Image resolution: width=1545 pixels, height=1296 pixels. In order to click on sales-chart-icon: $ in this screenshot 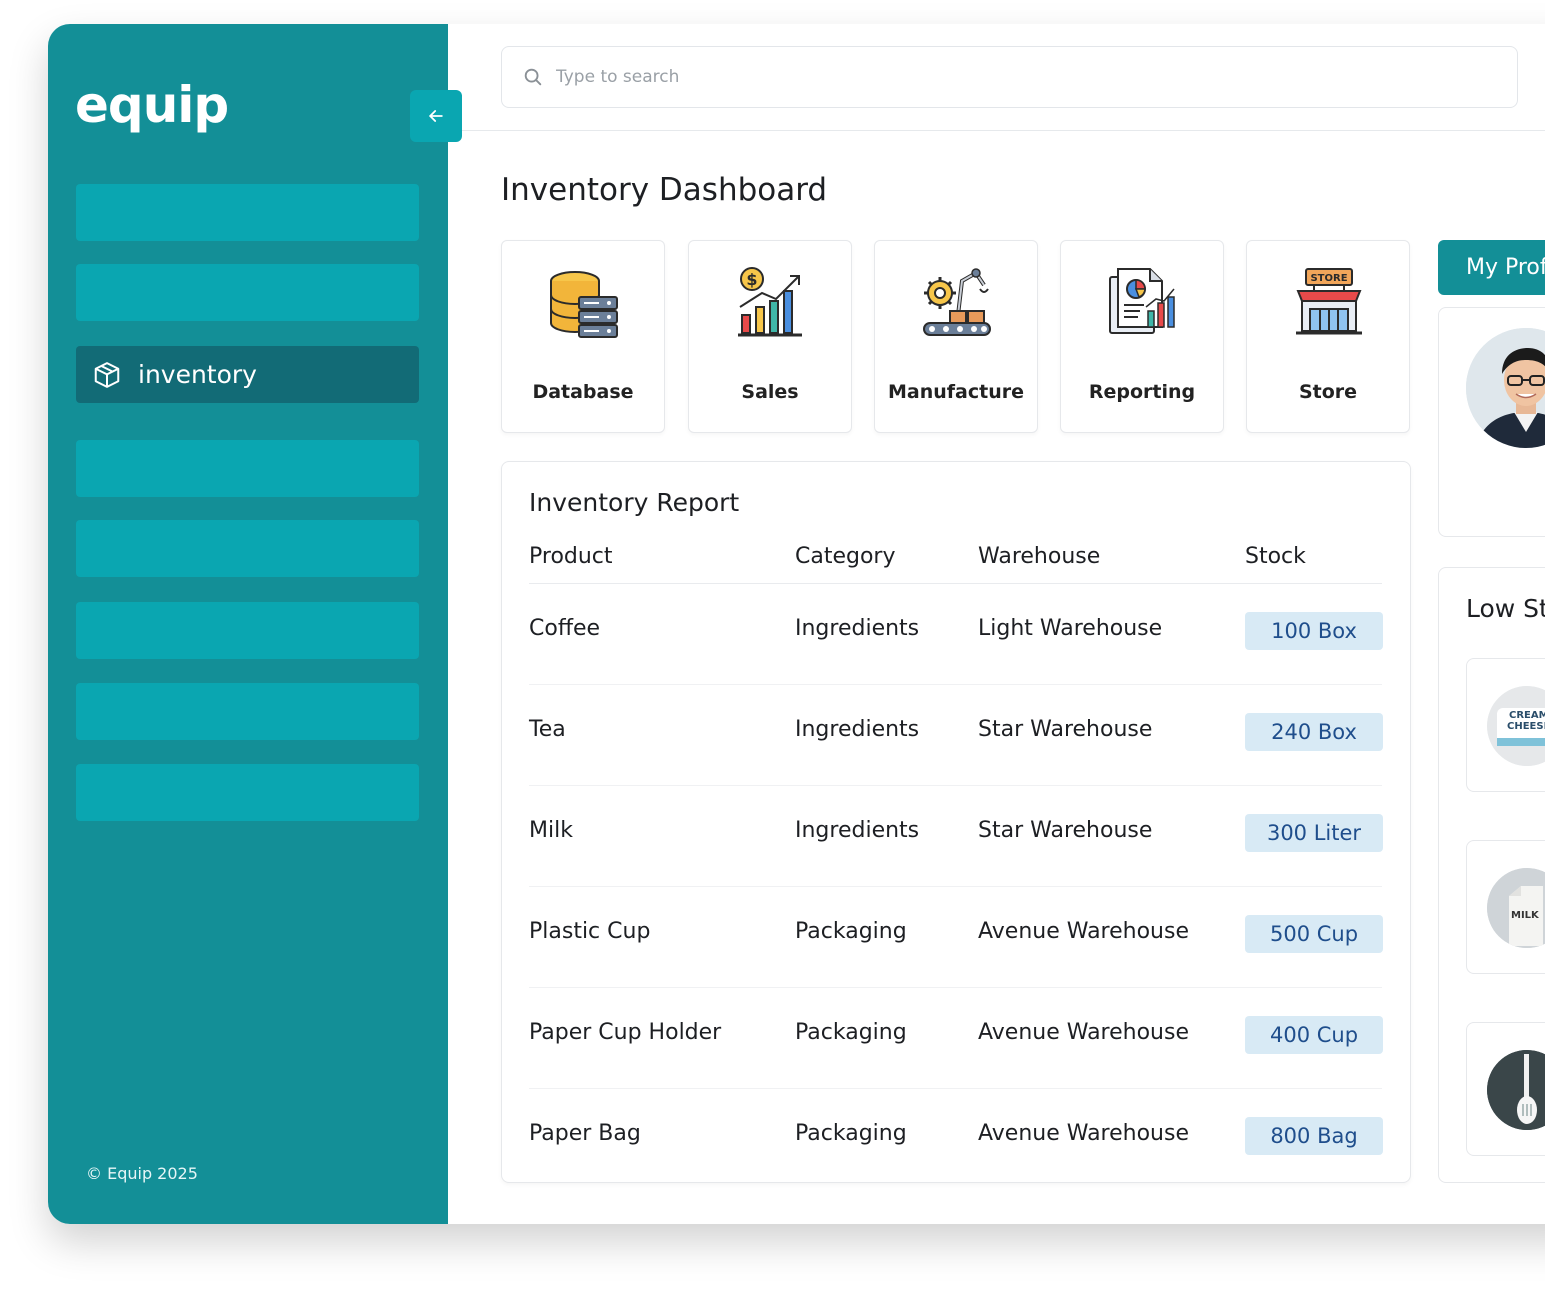, I will do `click(771, 303)`.